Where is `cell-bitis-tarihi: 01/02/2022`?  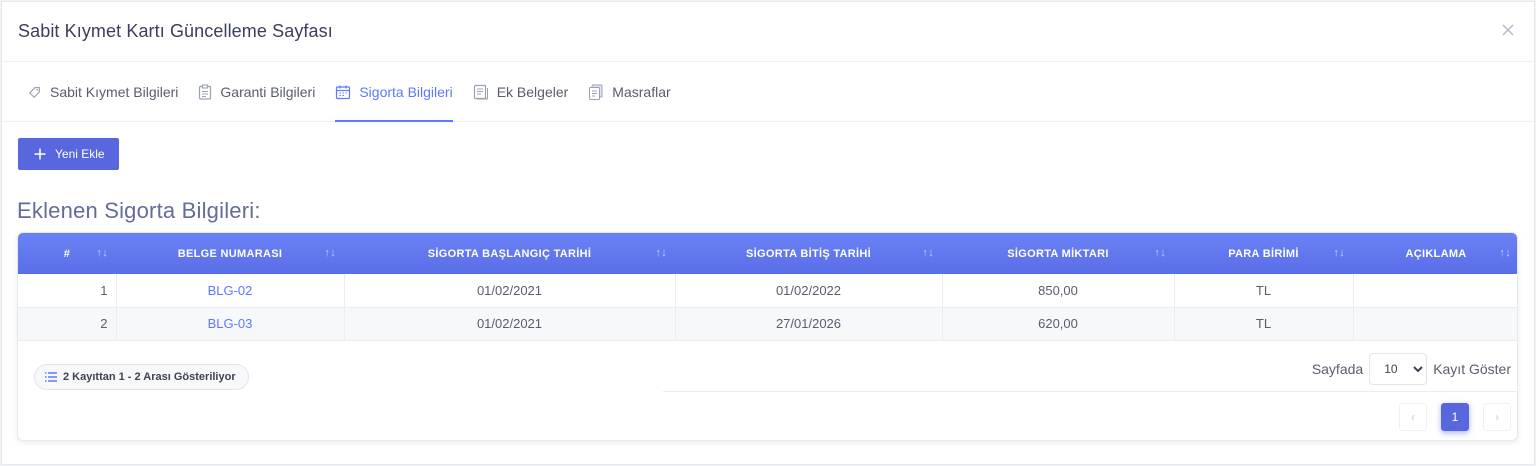
cell-bitis-tarihi: 01/02/2022 is located at coordinates (809, 291).